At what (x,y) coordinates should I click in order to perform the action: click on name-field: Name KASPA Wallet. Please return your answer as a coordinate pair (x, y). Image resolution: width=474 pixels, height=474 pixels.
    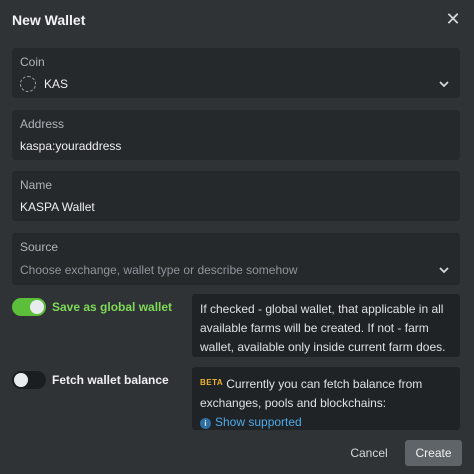
    Looking at the image, I should click on (236, 196).